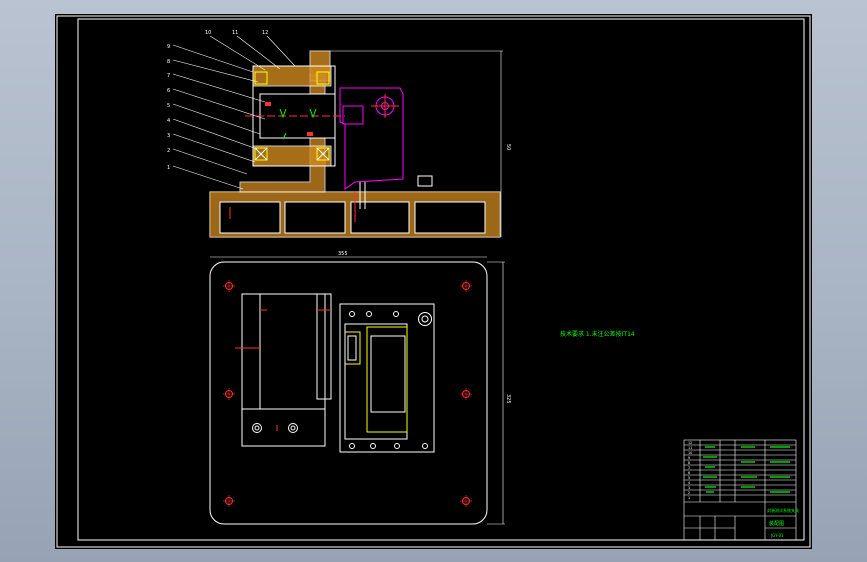 The image size is (867, 562). I want to click on socket-body, so click(387, 378).